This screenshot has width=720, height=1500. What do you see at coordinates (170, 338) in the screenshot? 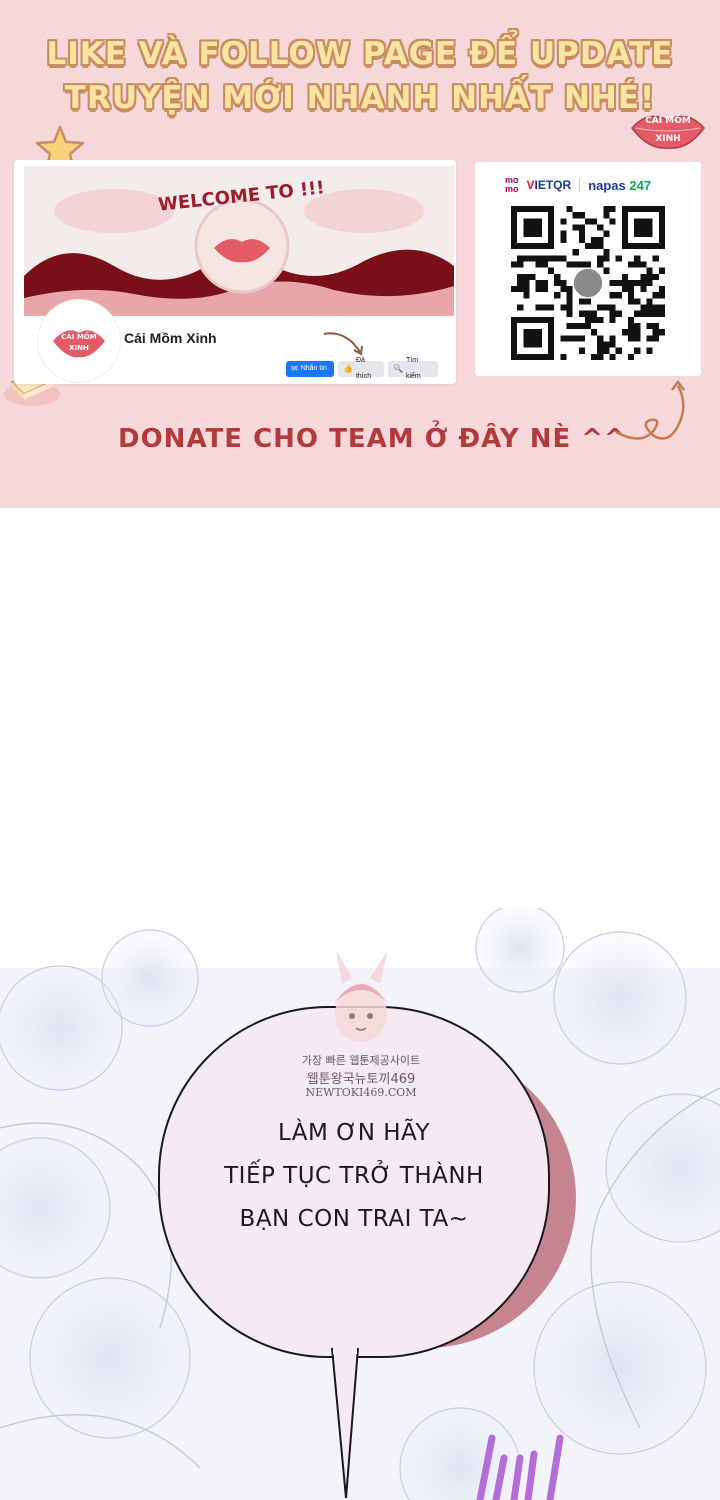
I see `facebook-page-name: Cái Mồm Xinh` at bounding box center [170, 338].